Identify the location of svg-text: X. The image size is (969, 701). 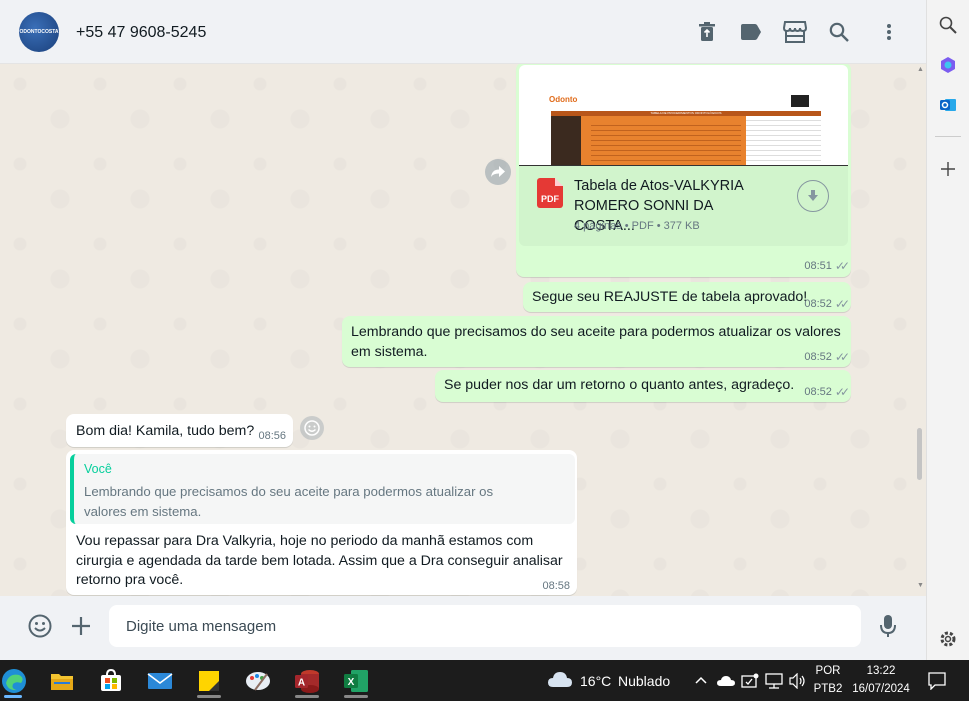
(351, 682).